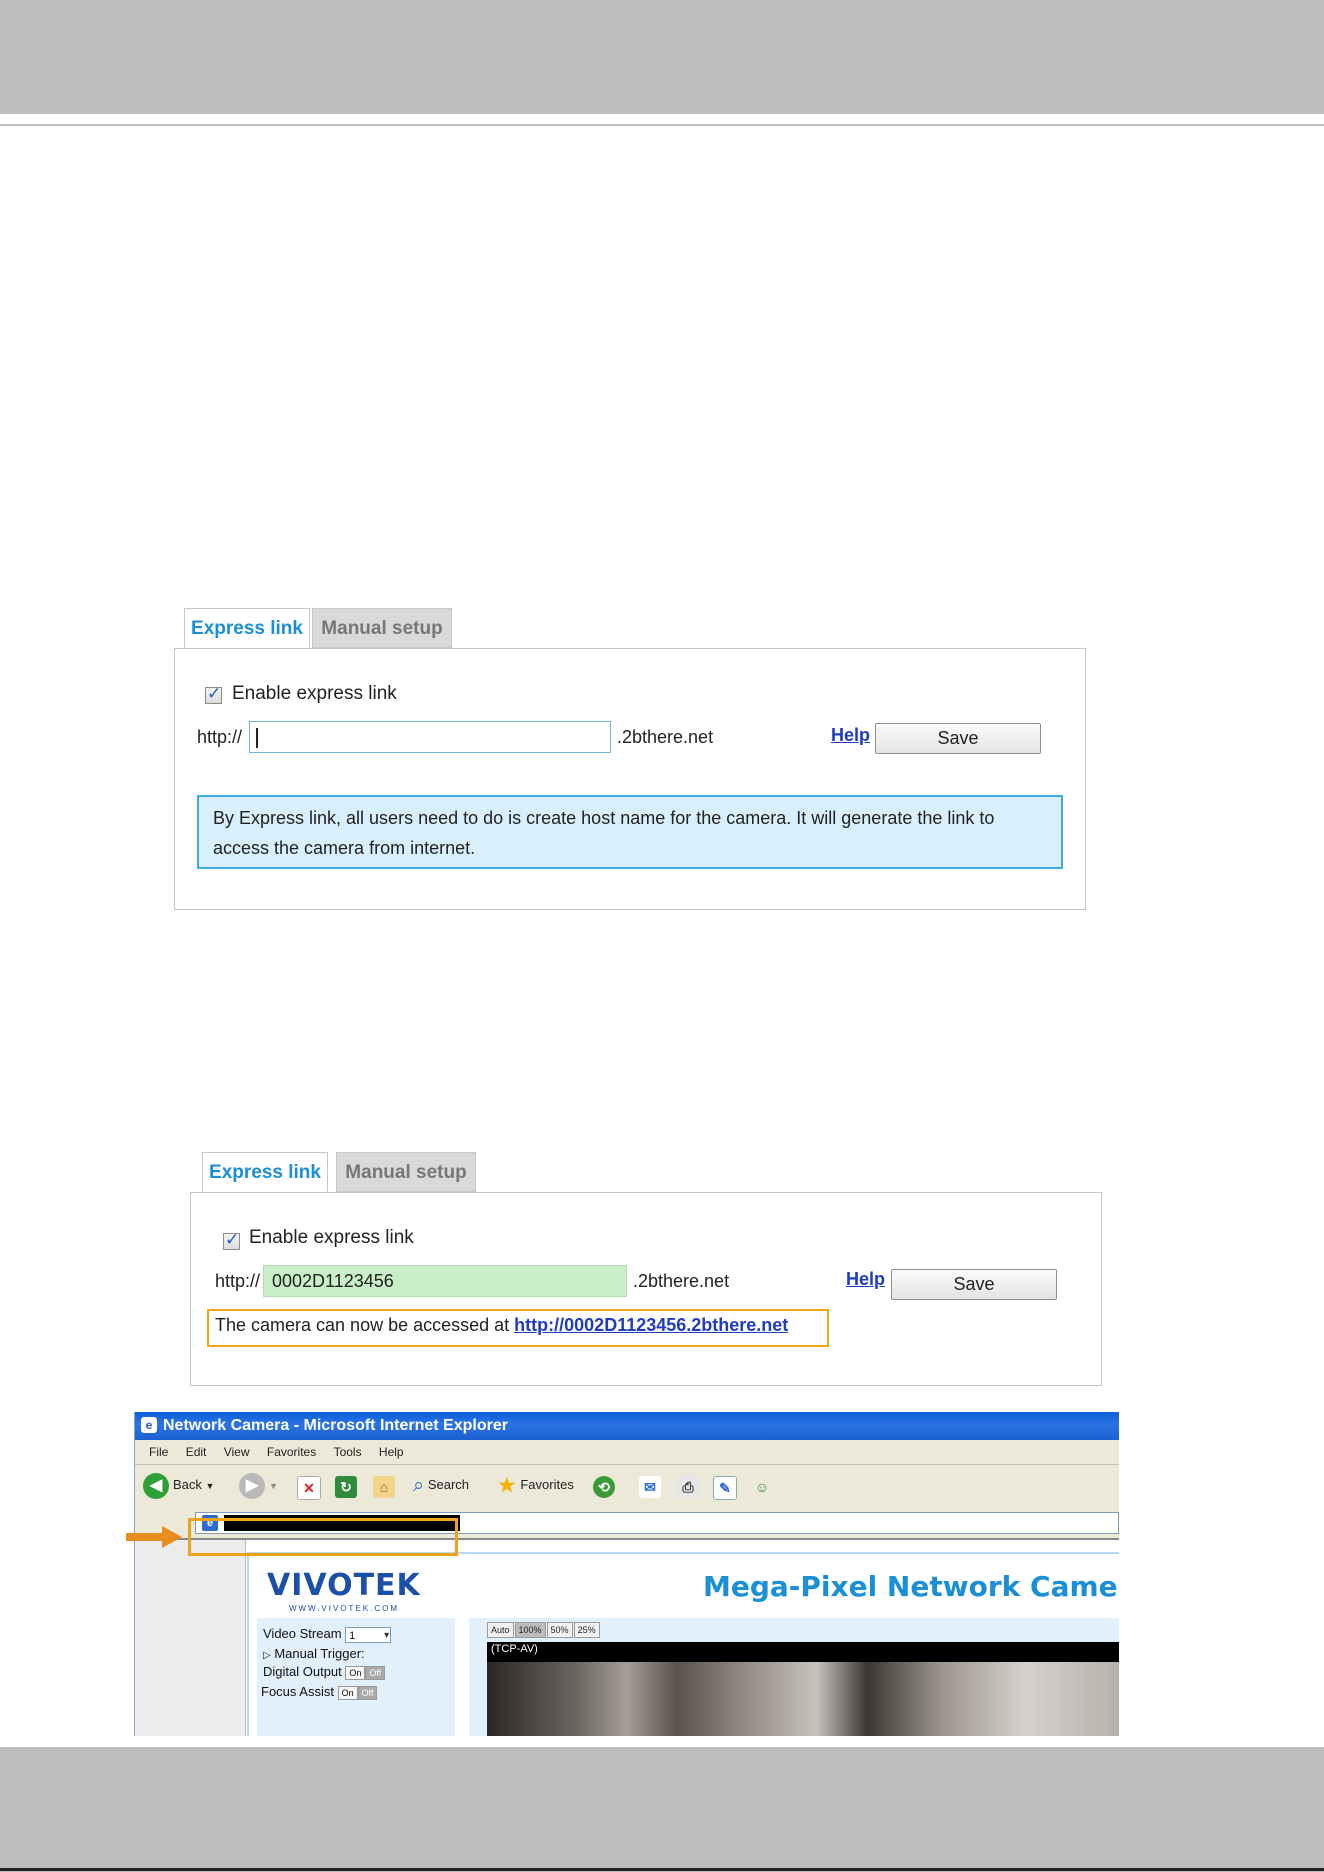  What do you see at coordinates (324, 1672) in the screenshot?
I see `digital-output-row: Digital Output On Off` at bounding box center [324, 1672].